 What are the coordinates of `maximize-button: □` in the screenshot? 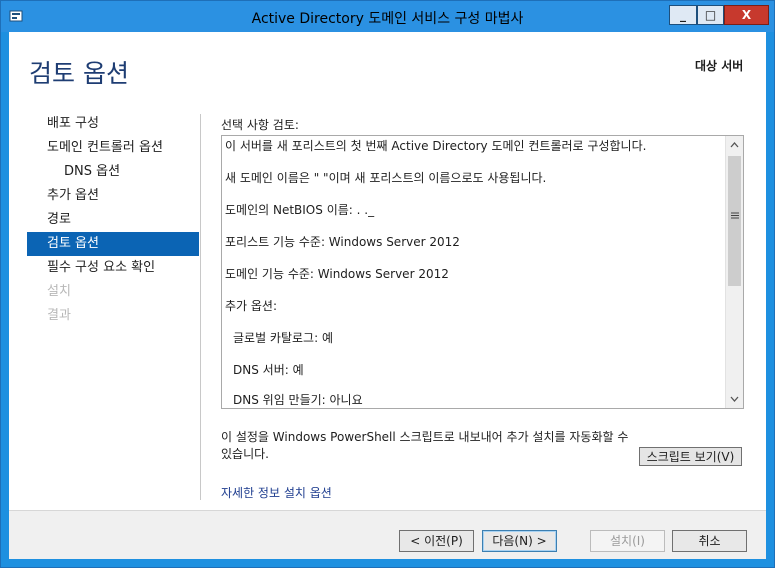 It's located at (710, 15).